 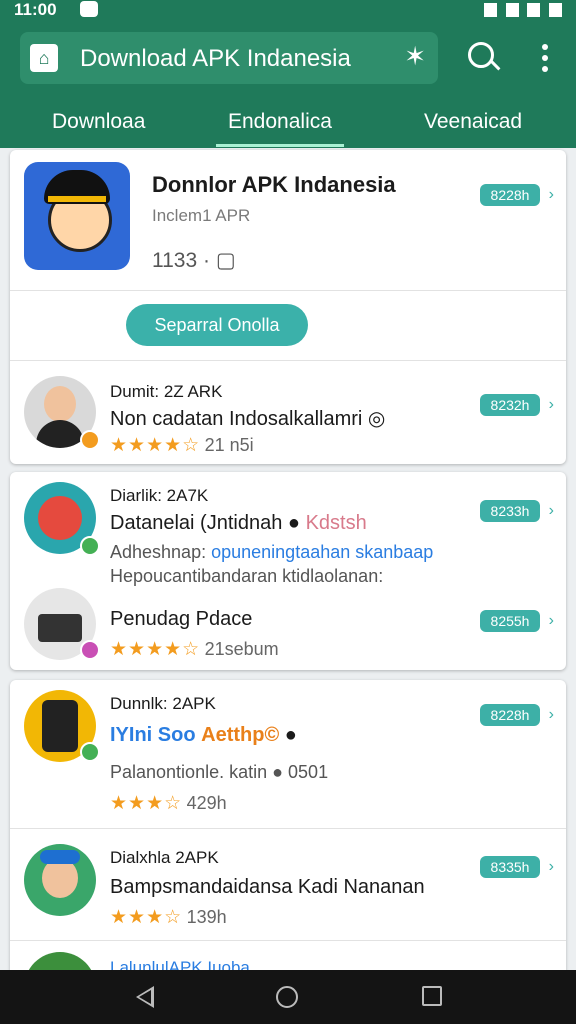 What do you see at coordinates (534, 10) in the screenshot?
I see `signal-icon` at bounding box center [534, 10].